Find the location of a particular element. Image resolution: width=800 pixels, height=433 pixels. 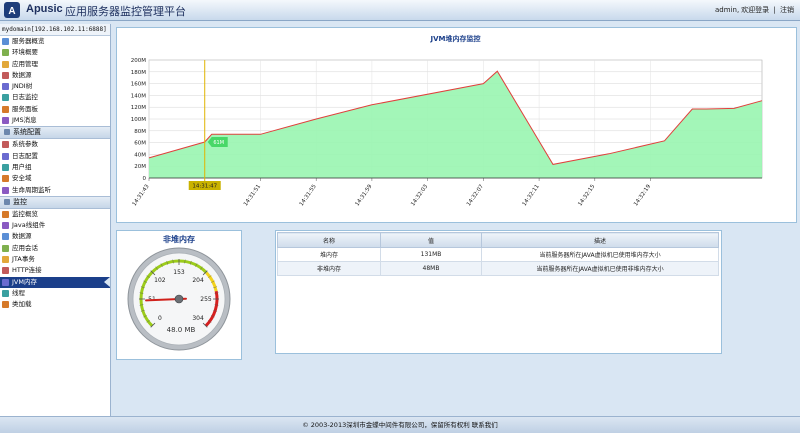

sidebar-item: JNDI树 is located at coordinates (55, 86).